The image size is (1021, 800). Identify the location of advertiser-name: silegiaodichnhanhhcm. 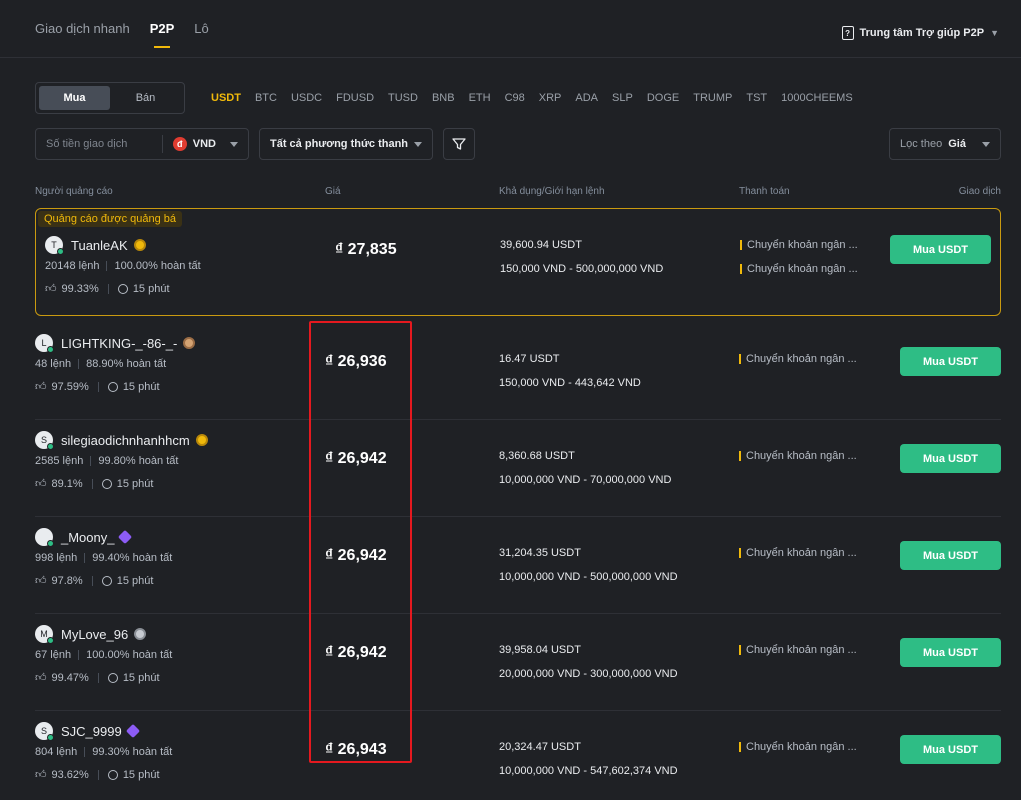
(125, 440).